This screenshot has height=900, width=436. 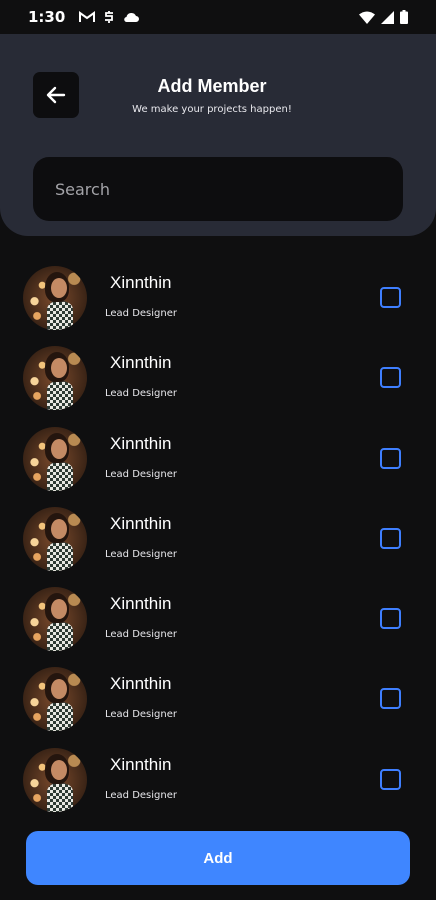 What do you see at coordinates (367, 17) in the screenshot?
I see `wifi-icon` at bounding box center [367, 17].